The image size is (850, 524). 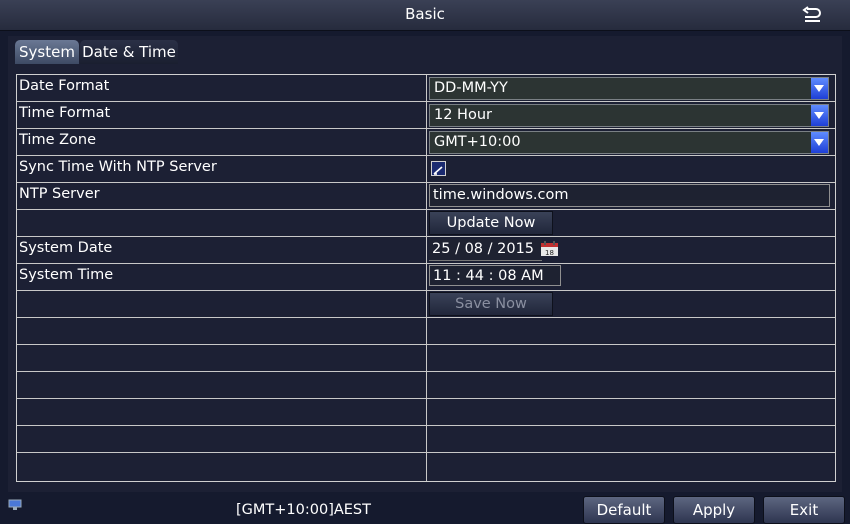 What do you see at coordinates (495, 275) in the screenshot?
I see `system-time-field: 11 : 44 : 08 AM` at bounding box center [495, 275].